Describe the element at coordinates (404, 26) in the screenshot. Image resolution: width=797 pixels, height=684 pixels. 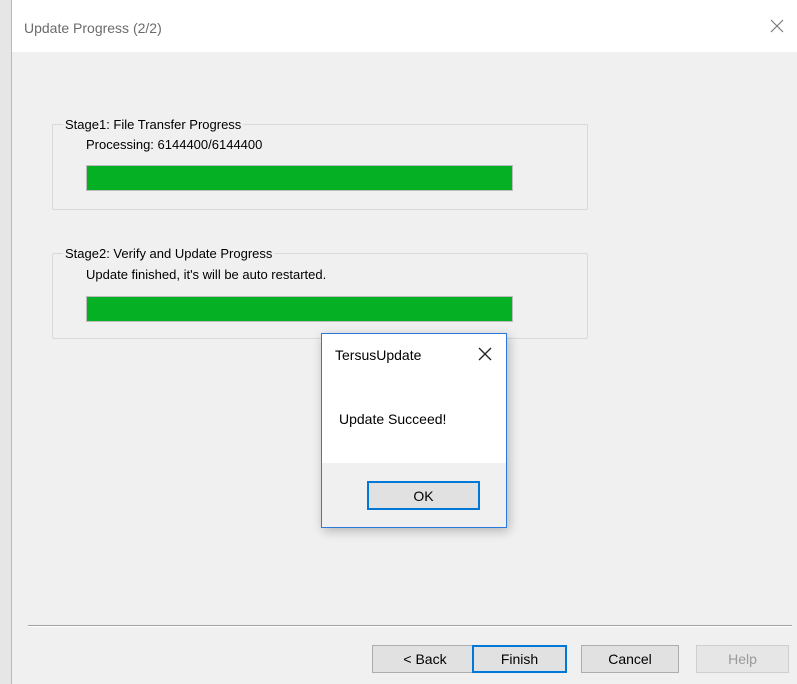
I see `title-bar: Update Progress (2/2)` at that location.